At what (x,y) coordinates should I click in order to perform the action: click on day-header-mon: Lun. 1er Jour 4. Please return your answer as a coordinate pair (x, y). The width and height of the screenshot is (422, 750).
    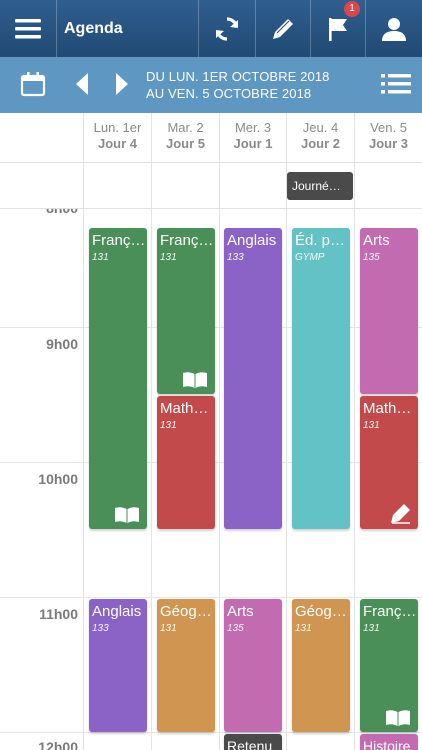
    Looking at the image, I should click on (117, 138).